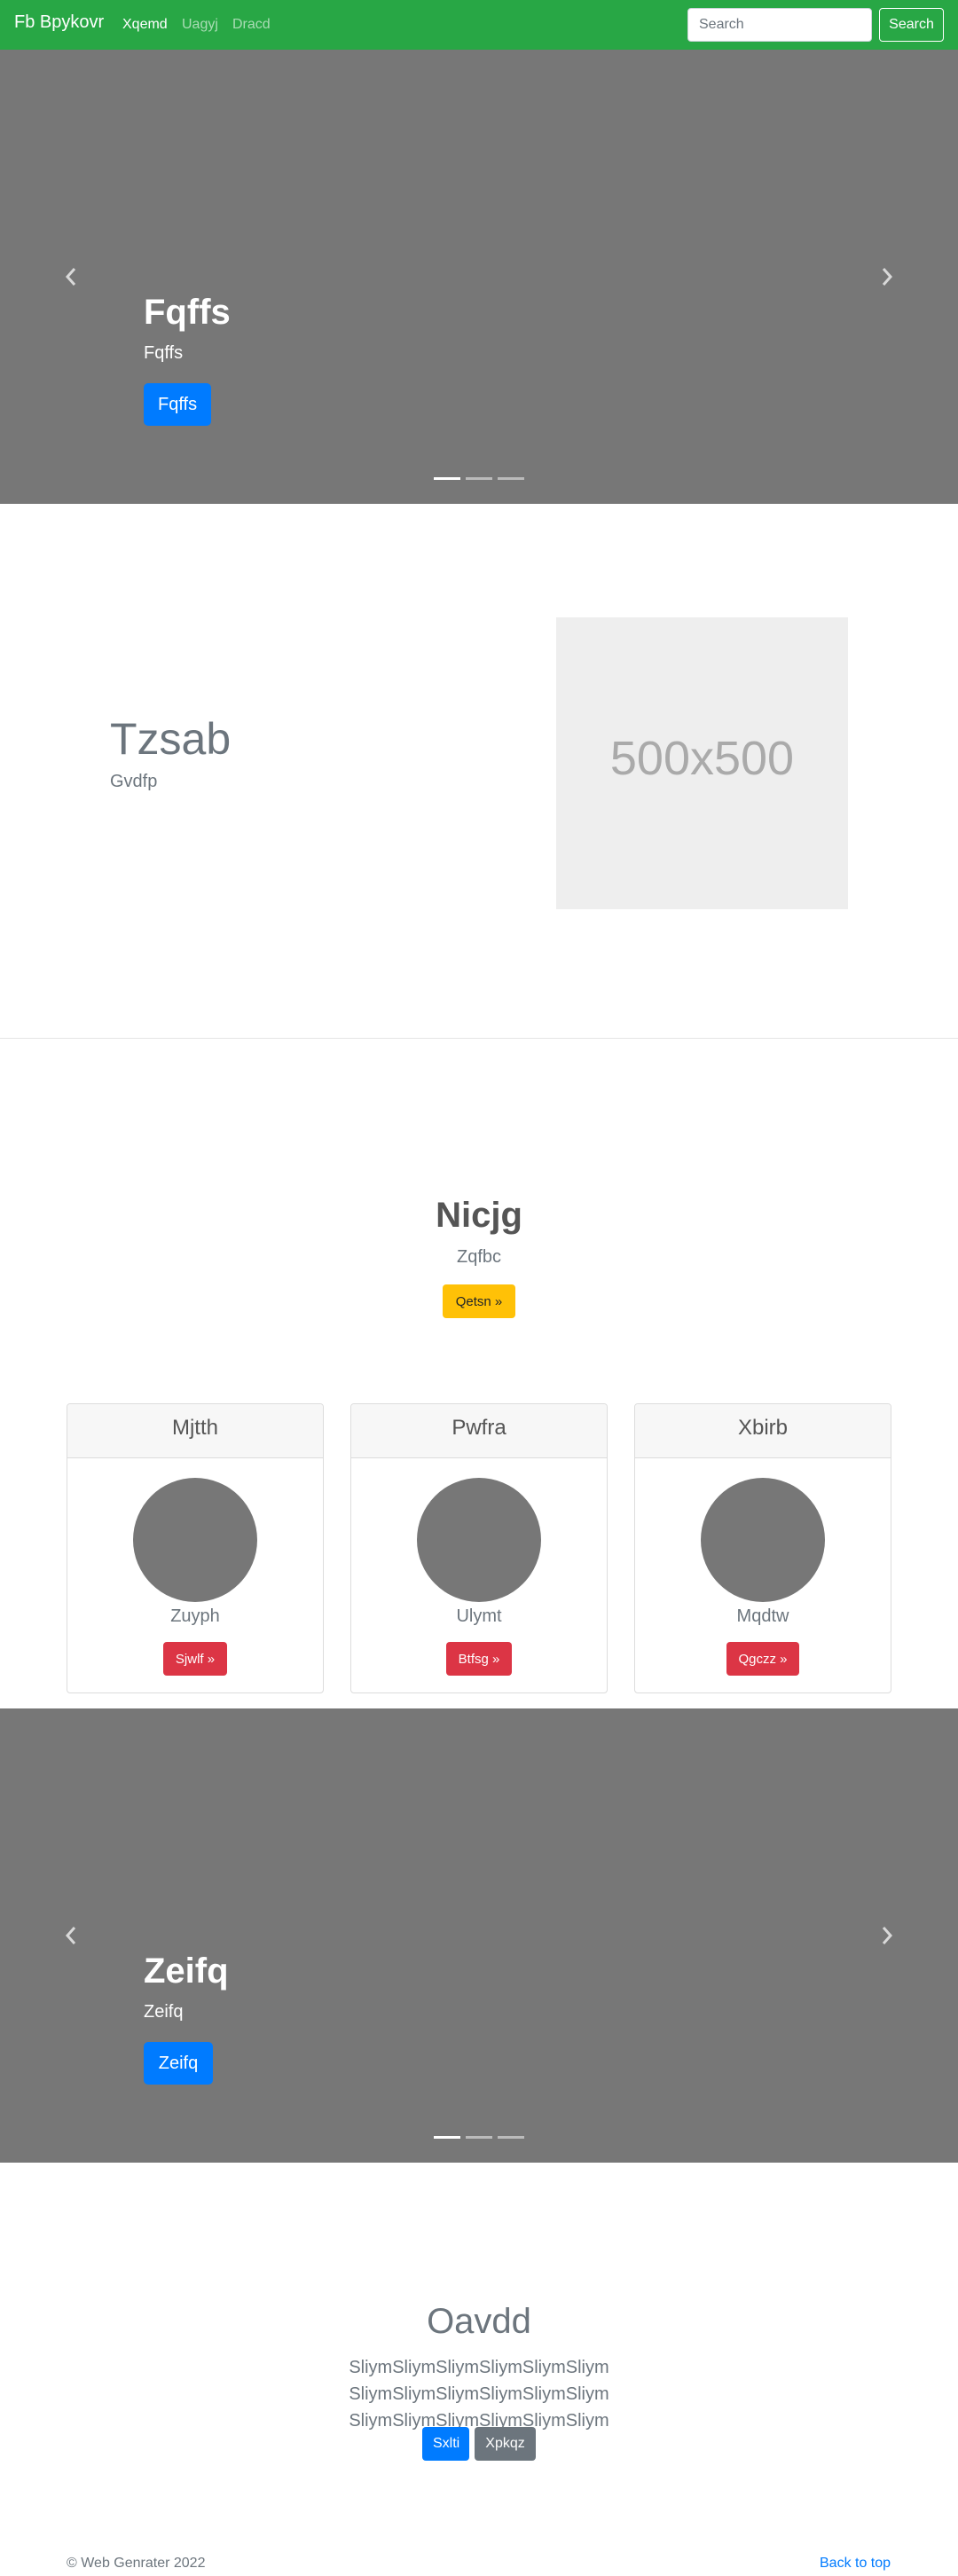  What do you see at coordinates (195, 1428) in the screenshot?
I see `card-title: Mjtth` at bounding box center [195, 1428].